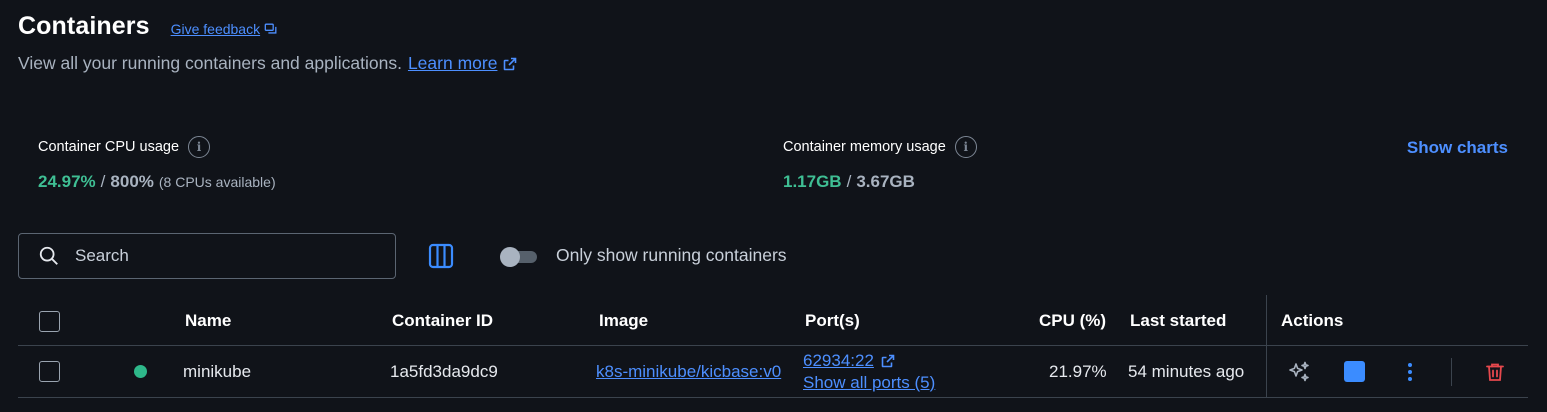  Describe the element at coordinates (1457, 148) in the screenshot. I see `show-charts-button: Show charts` at that location.